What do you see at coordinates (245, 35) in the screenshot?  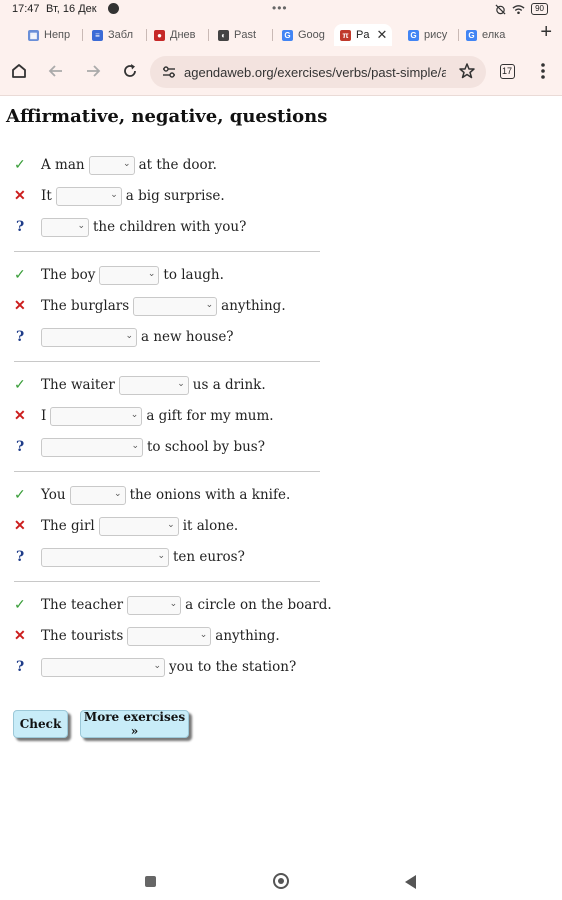 I see `tab-label: Past` at bounding box center [245, 35].